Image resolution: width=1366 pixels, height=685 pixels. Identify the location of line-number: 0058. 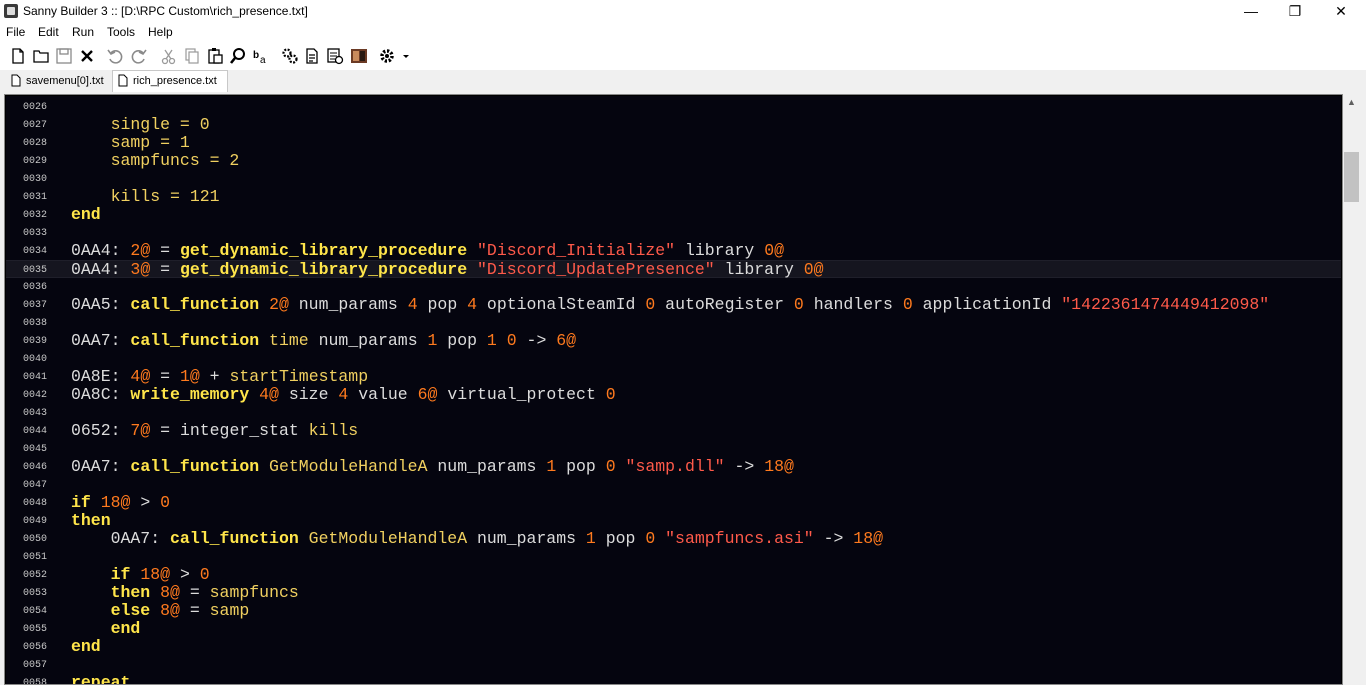
(35, 681).